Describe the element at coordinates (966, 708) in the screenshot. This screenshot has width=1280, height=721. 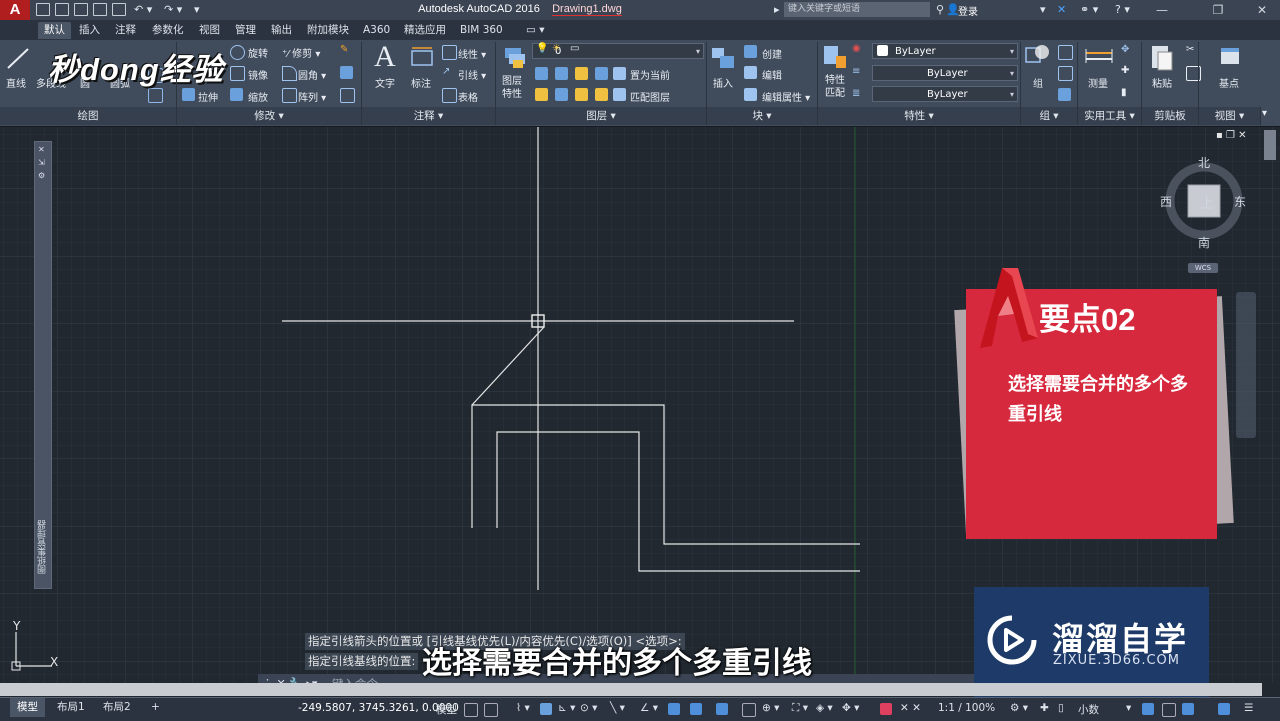
I see `annotation-scale: 1:1 / 100%` at that location.